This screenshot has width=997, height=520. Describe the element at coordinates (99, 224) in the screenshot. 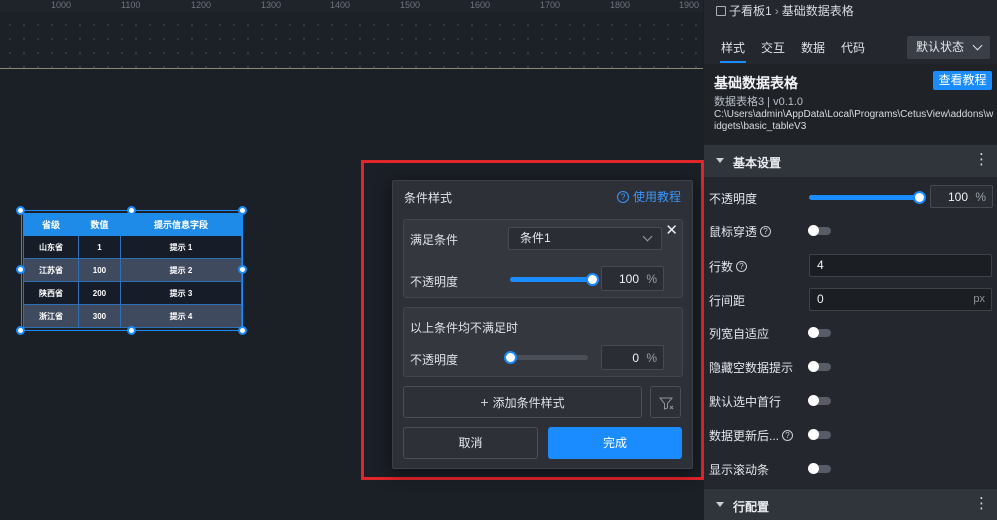

I see `table-header-cell: 数值` at that location.